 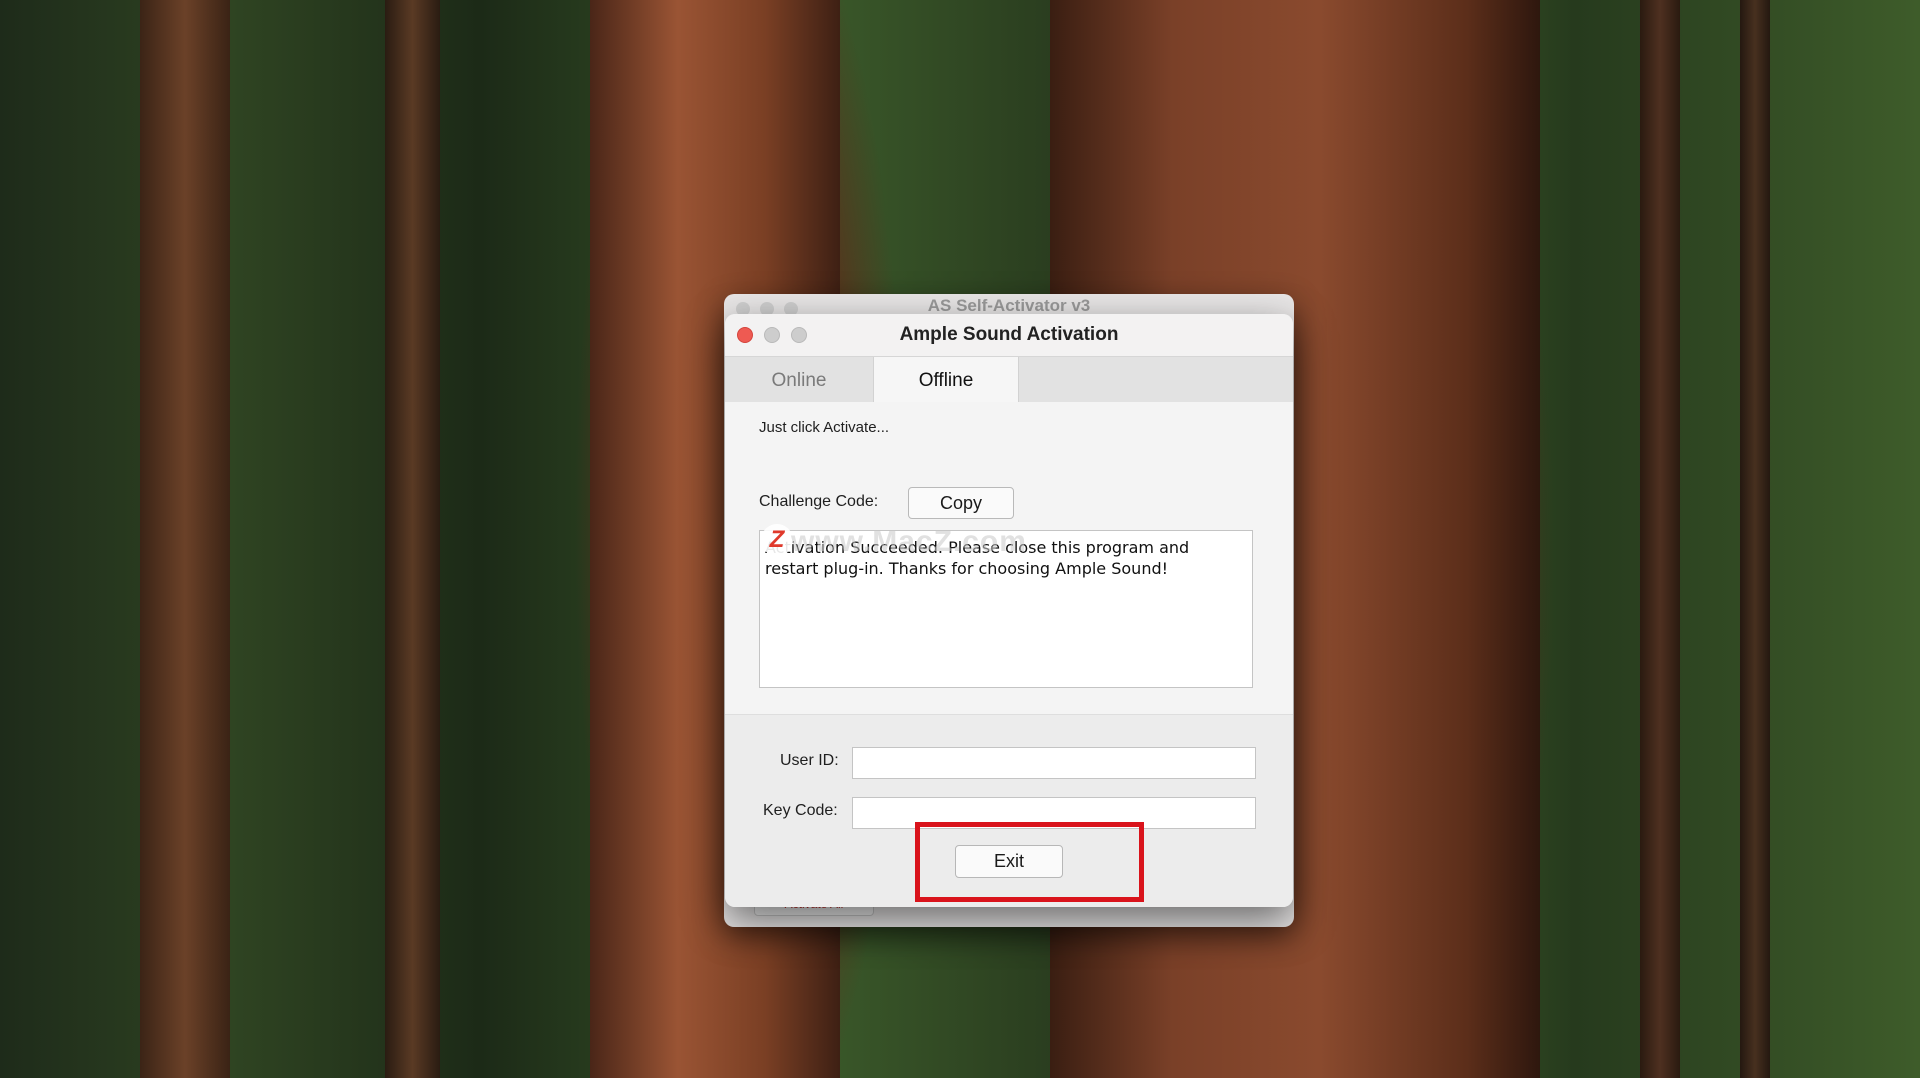 What do you see at coordinates (777, 540) in the screenshot?
I see `watermark-logo: Z` at bounding box center [777, 540].